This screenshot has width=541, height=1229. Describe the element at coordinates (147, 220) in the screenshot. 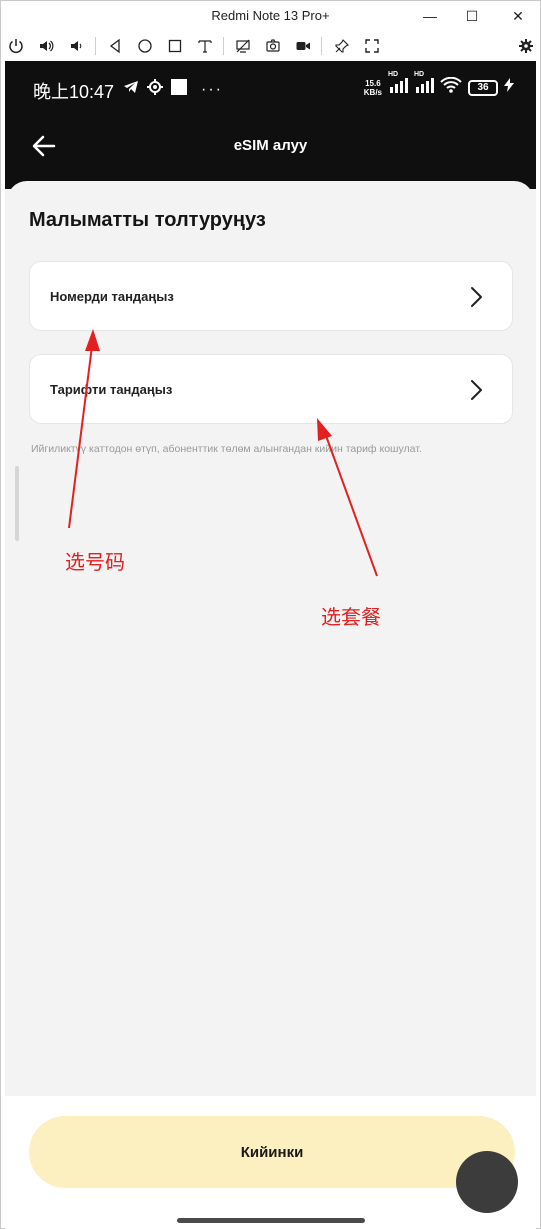

I see `form-title: Малыматты толтуруңуз` at that location.